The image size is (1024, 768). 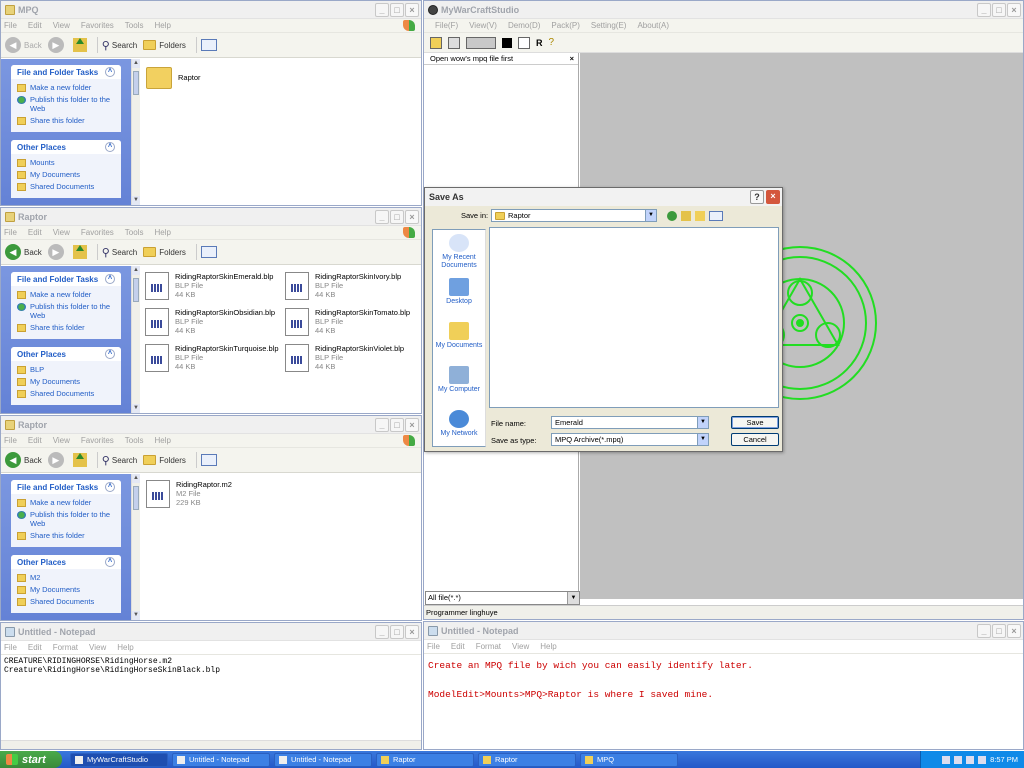 What do you see at coordinates (173, 78) in the screenshot?
I see `folder-item: Raptor` at bounding box center [173, 78].